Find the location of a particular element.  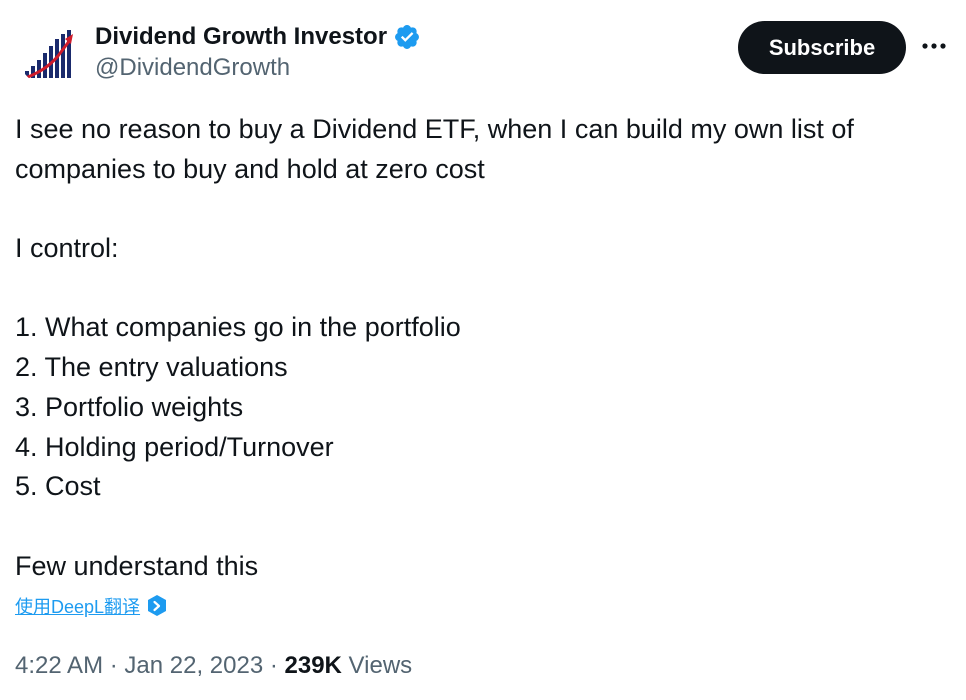

tweet-text-line: Few understand this is located at coordinates (137, 565).